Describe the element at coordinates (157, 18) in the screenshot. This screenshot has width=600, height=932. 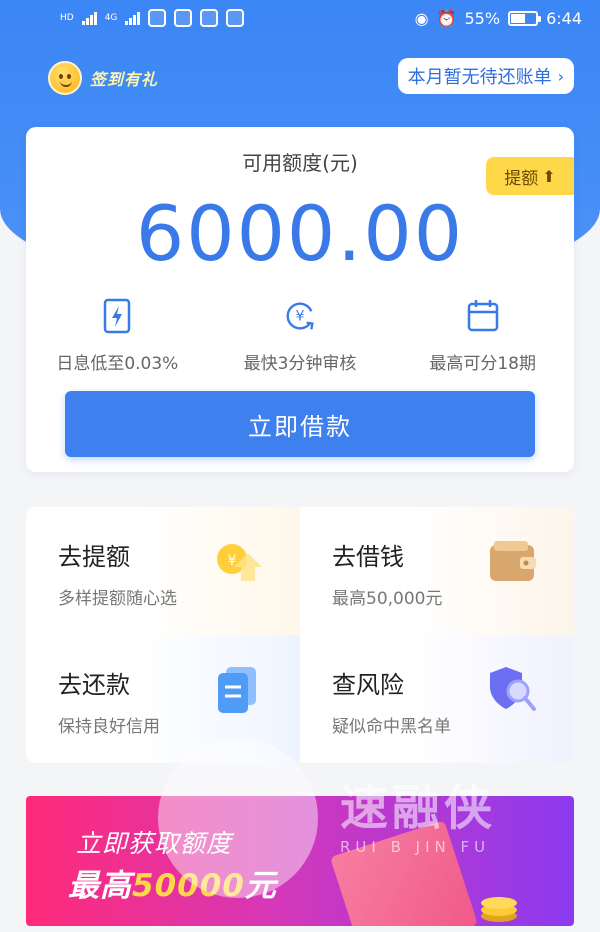
I see `app-notification-icon` at that location.